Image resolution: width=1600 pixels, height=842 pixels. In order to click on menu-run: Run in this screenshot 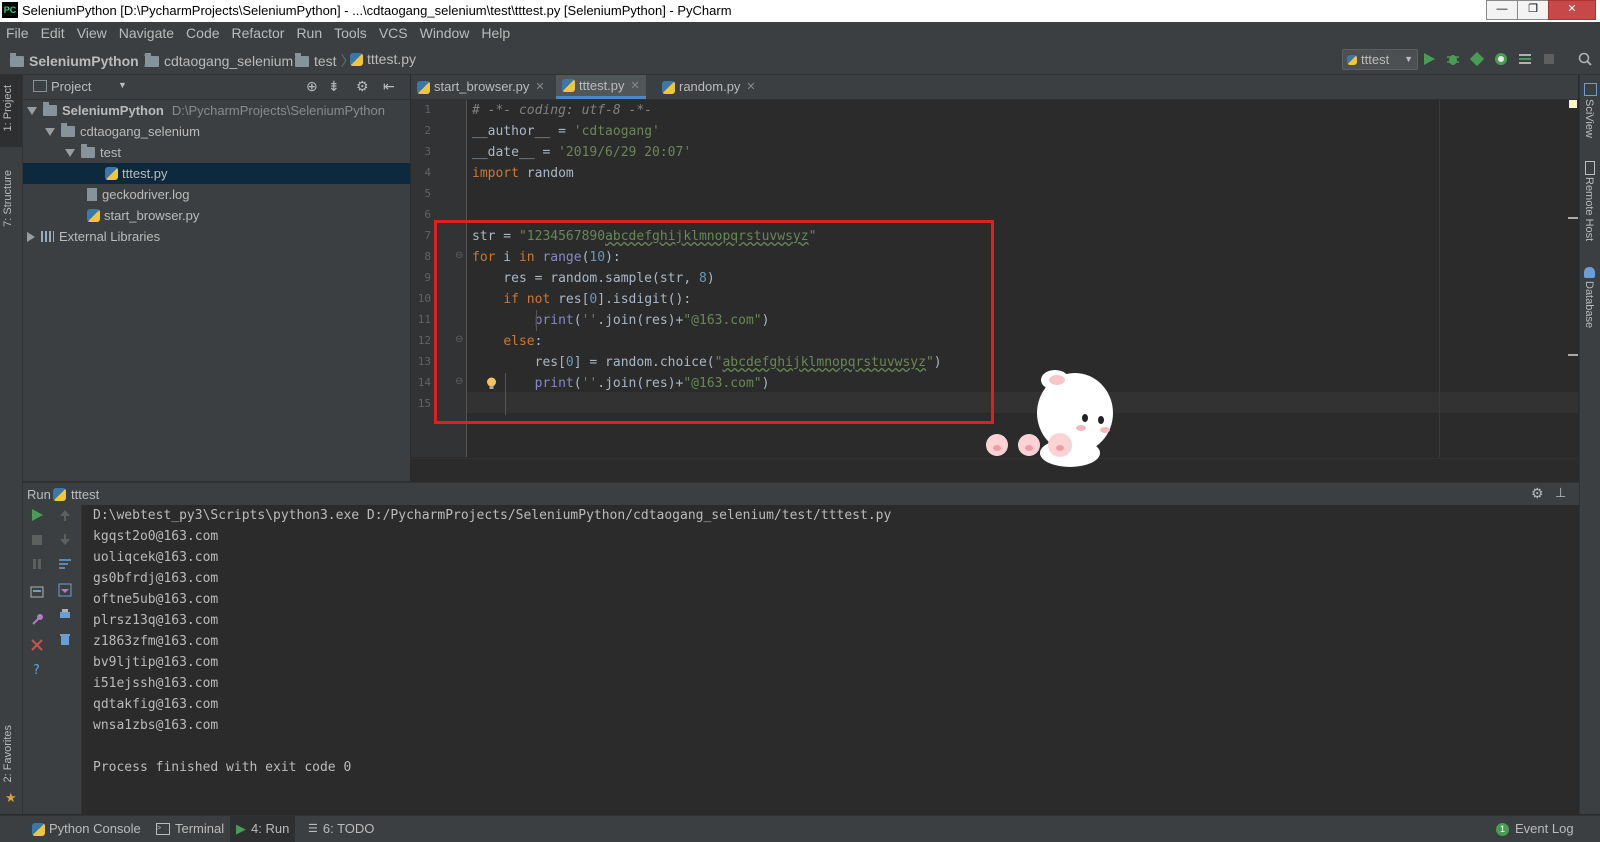, I will do `click(309, 33)`.